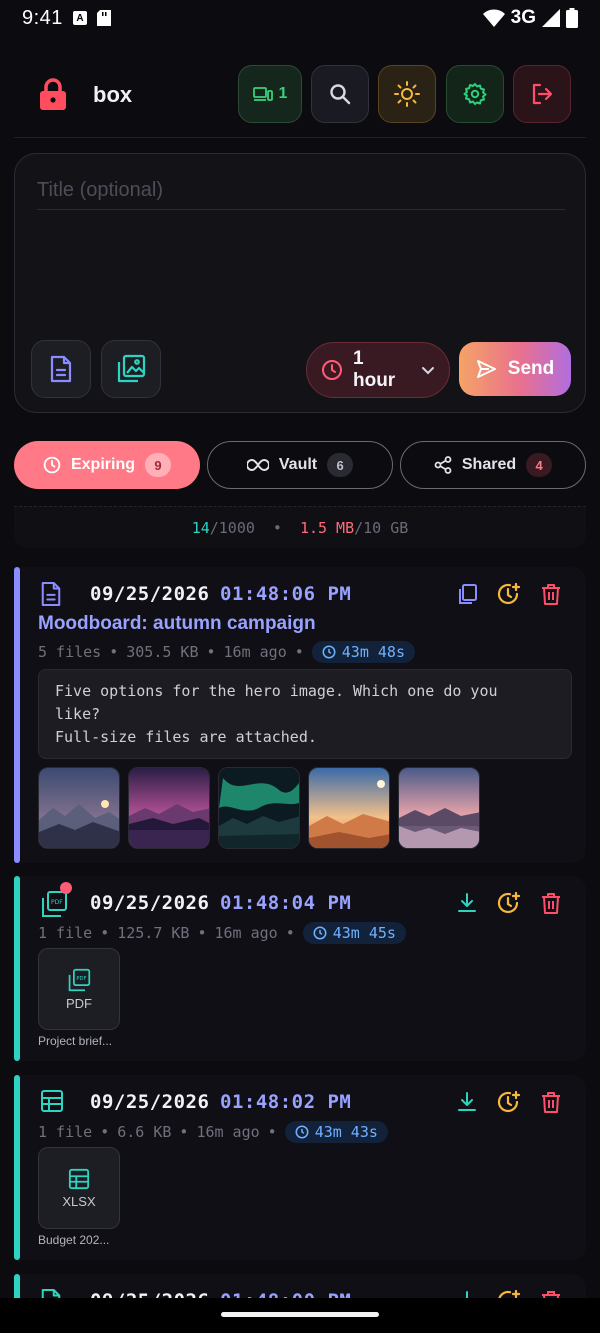  I want to click on storage-usage: 1.5 MB/10 GB, so click(354, 528).